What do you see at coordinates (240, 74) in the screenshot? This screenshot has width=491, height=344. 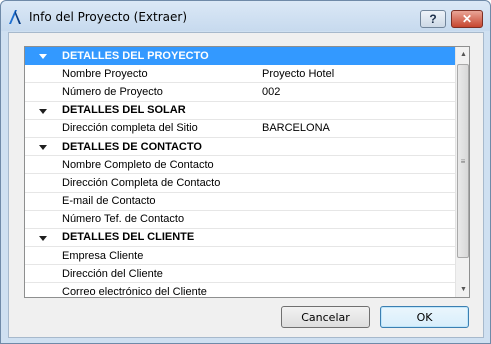 I see `list-item: Nombre Proyecto Proyecto Hotel` at bounding box center [240, 74].